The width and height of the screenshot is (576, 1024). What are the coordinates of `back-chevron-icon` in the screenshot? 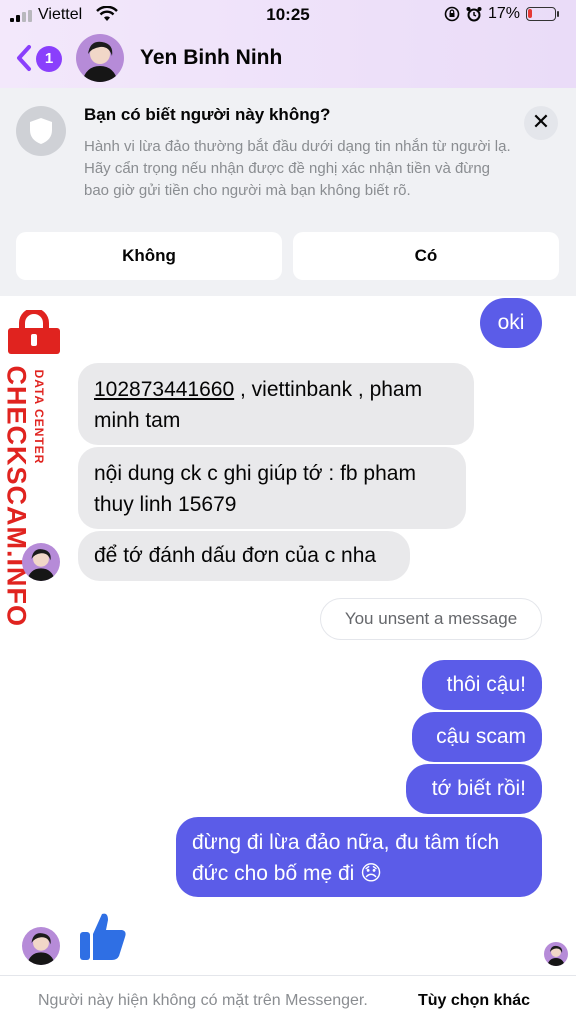 It's located at (24, 58).